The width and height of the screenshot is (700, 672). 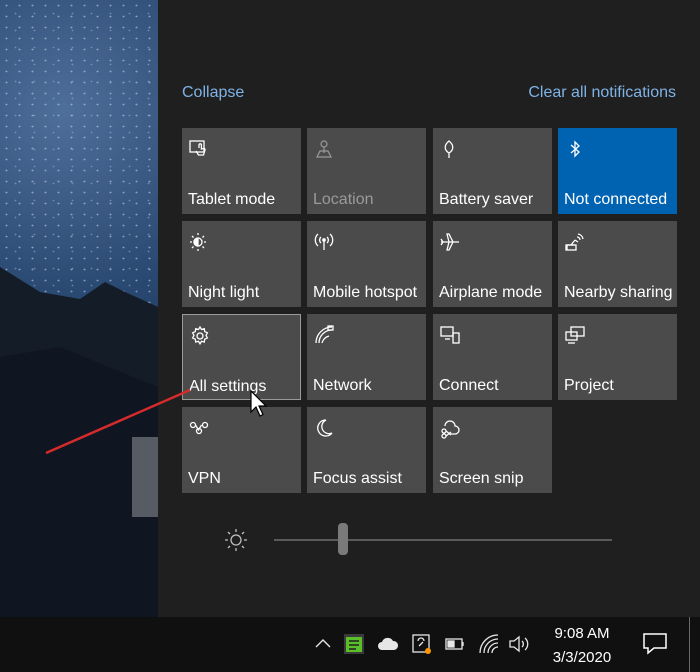 I want to click on tile-label: Location, so click(x=343, y=199).